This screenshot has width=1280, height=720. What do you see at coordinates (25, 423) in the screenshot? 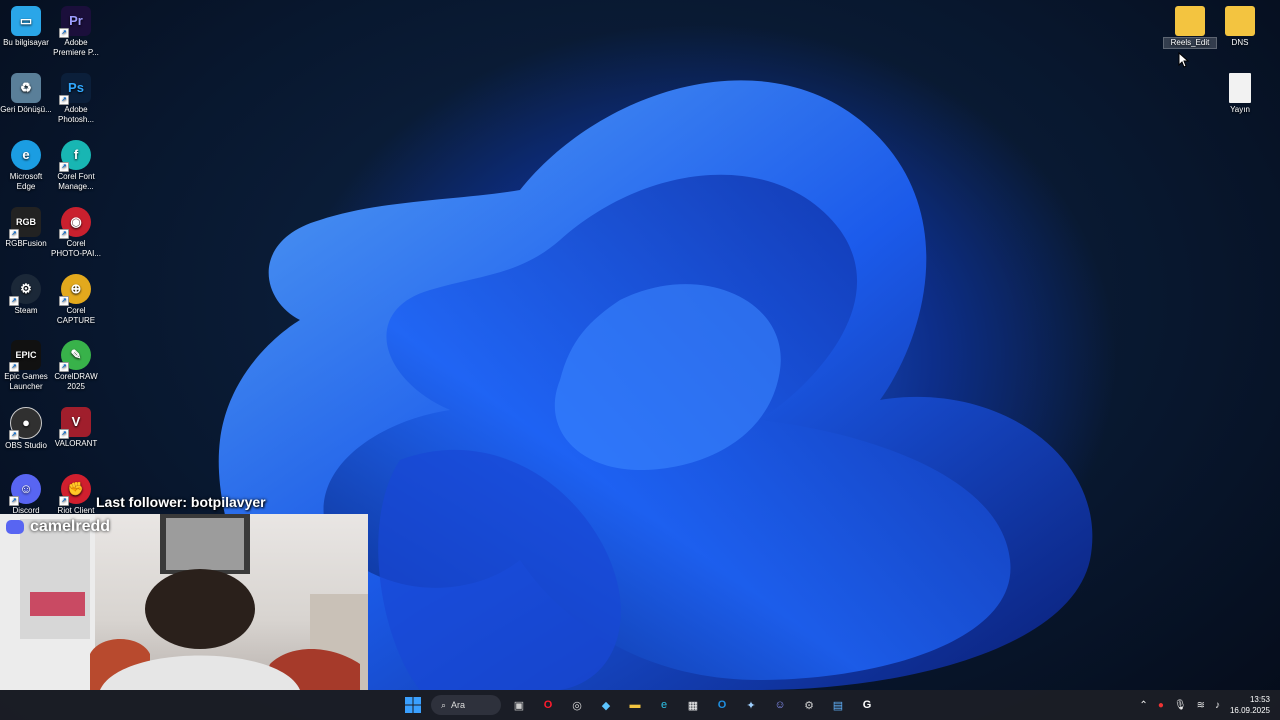
I see `obs-icon: ● ↗` at bounding box center [25, 423].